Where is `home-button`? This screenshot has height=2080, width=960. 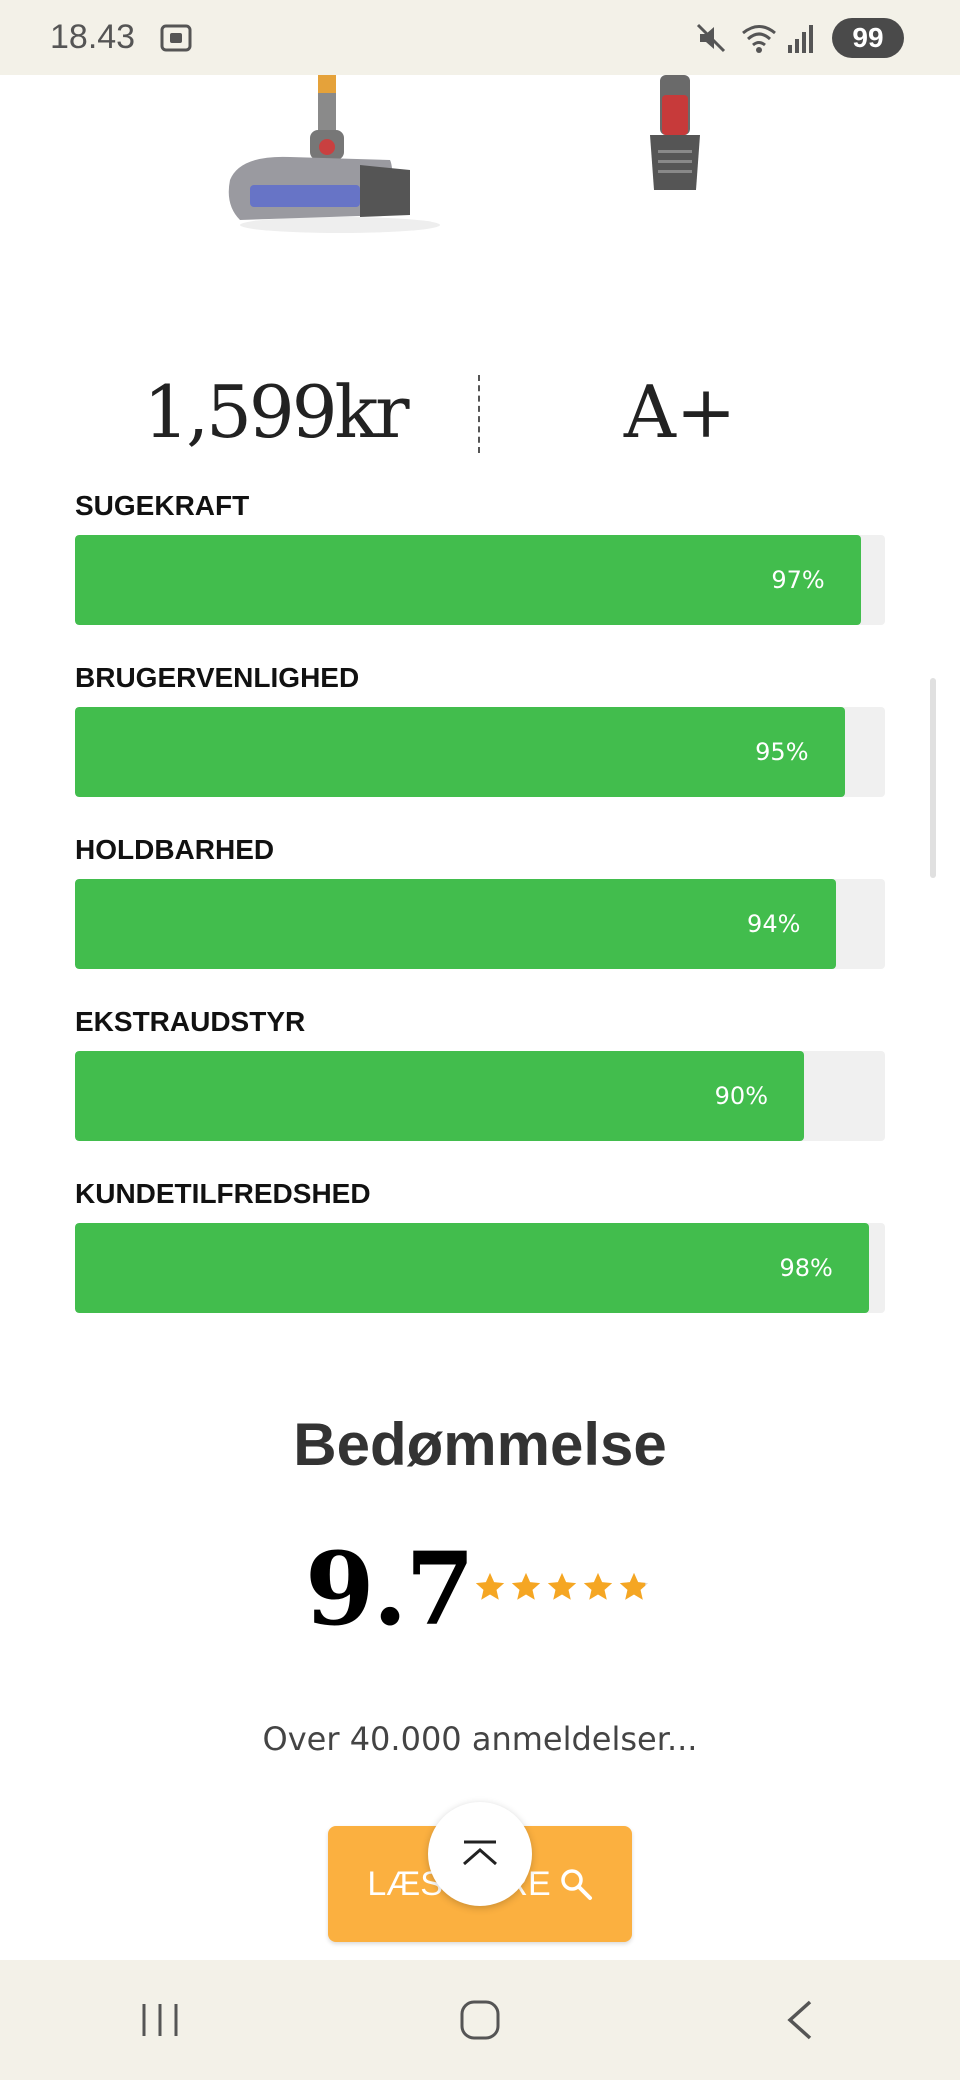
home-button is located at coordinates (480, 2020).